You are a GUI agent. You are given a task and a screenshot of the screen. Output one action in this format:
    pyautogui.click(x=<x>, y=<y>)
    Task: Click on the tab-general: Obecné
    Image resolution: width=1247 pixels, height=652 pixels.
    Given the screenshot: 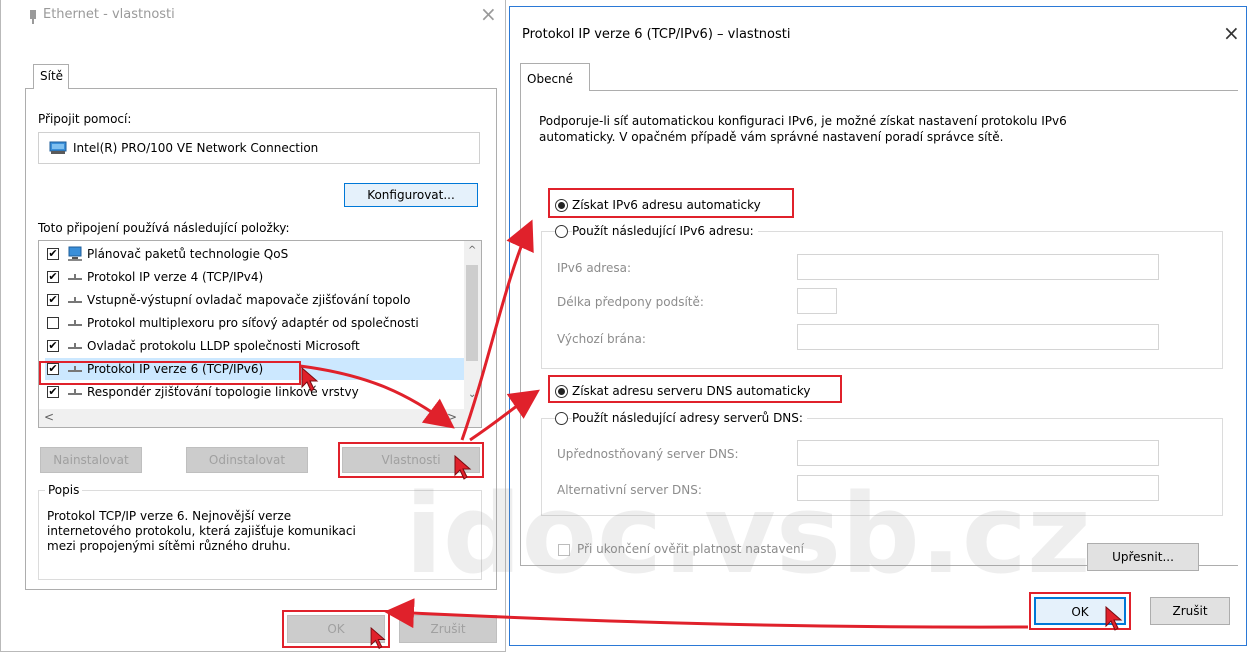 What is the action you would take?
    pyautogui.click(x=555, y=77)
    